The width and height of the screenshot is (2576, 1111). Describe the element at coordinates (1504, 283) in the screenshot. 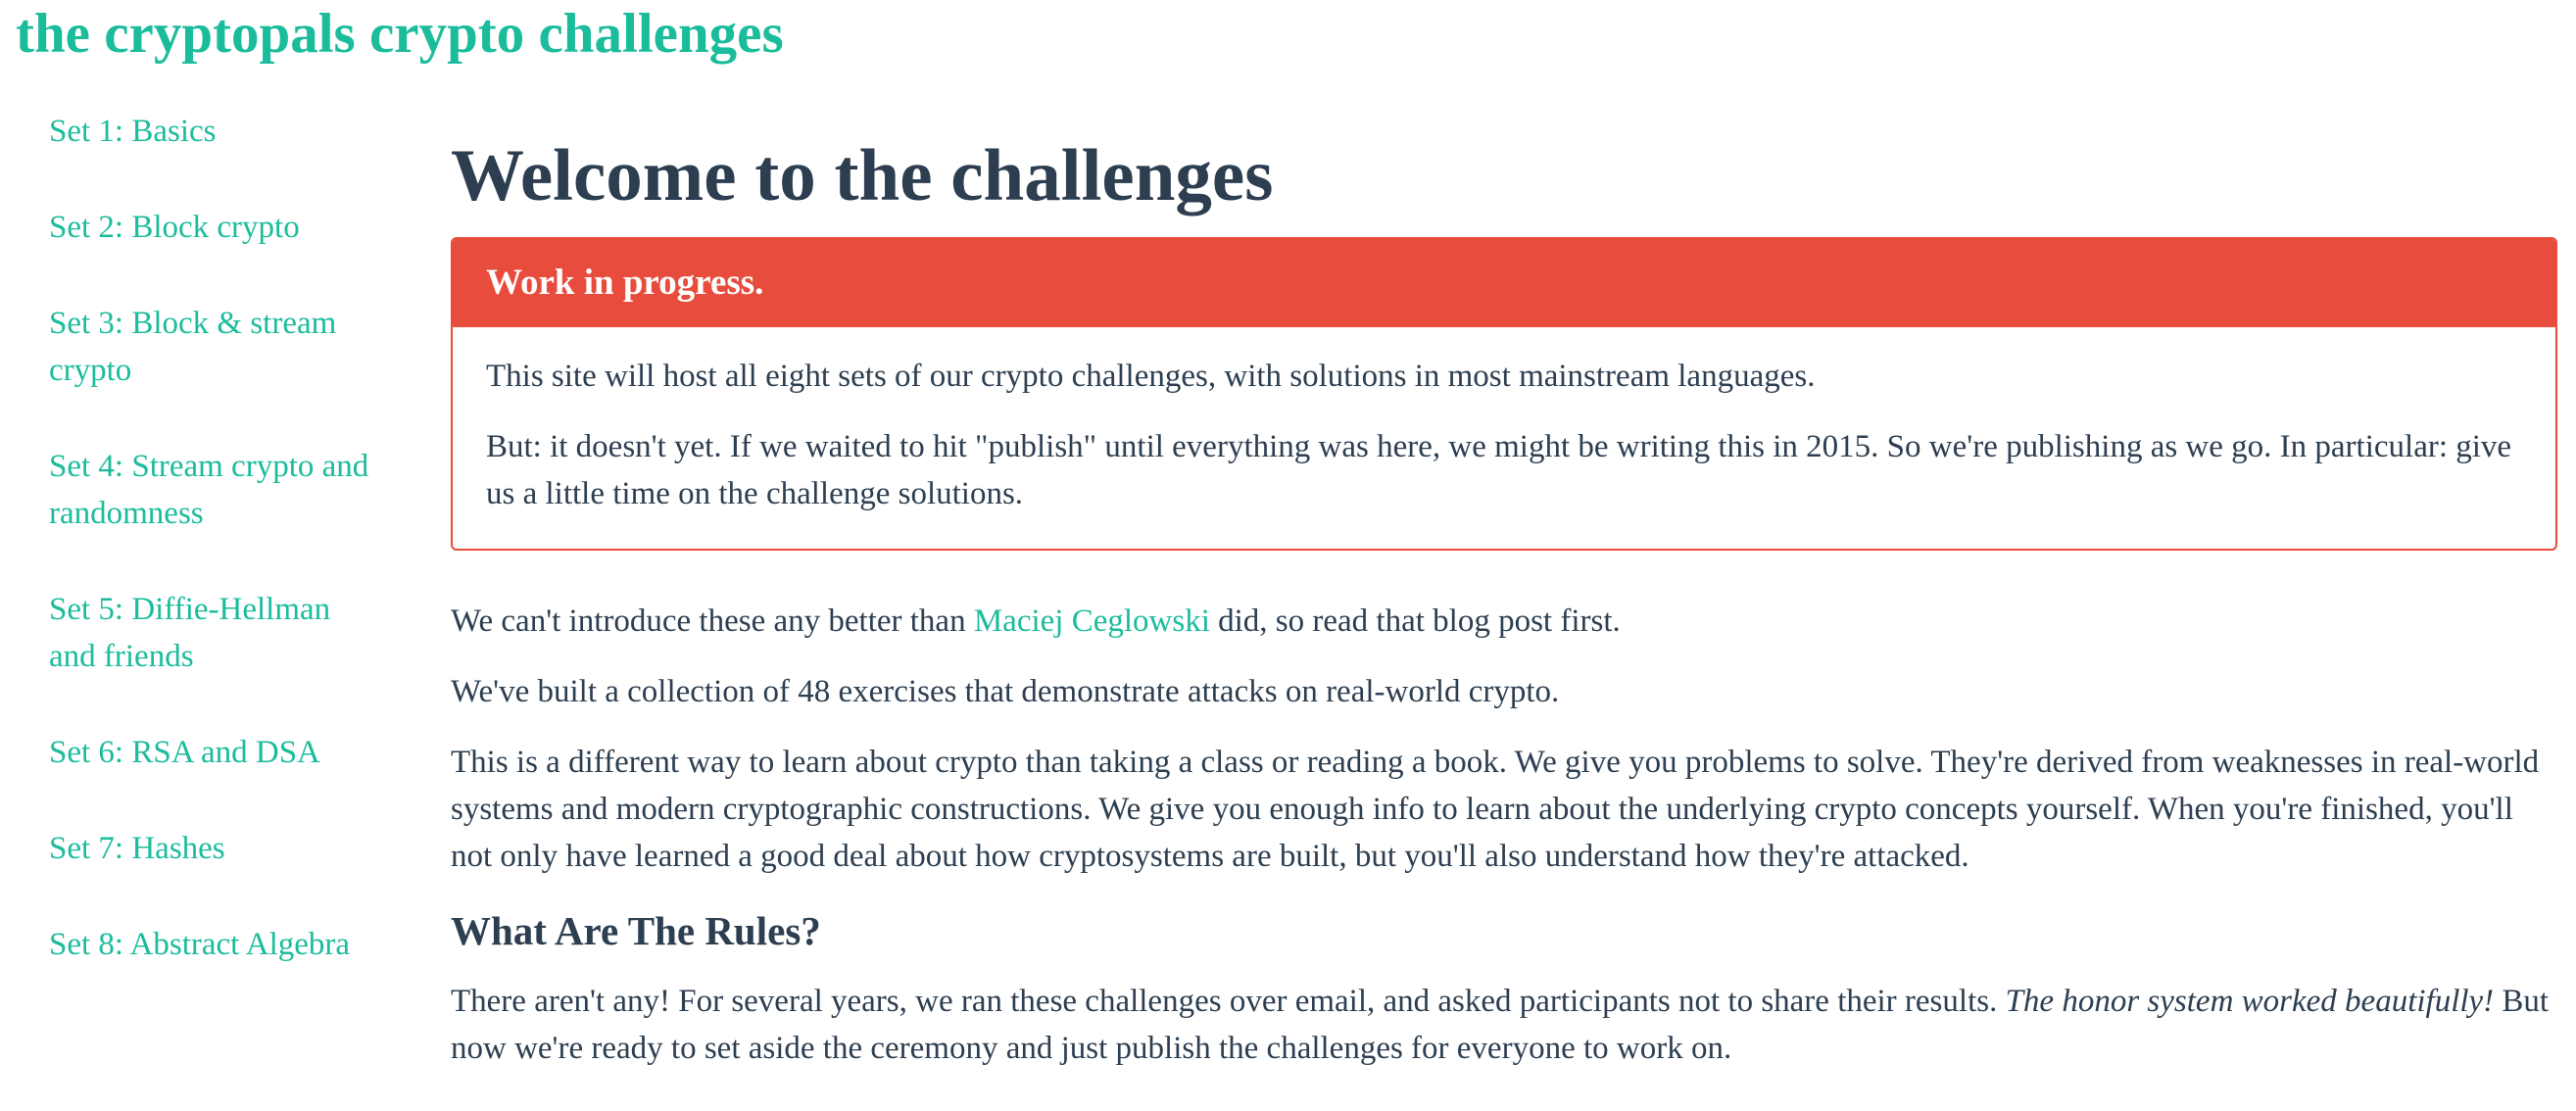

I see `alert-heading: Work in progress.` at that location.